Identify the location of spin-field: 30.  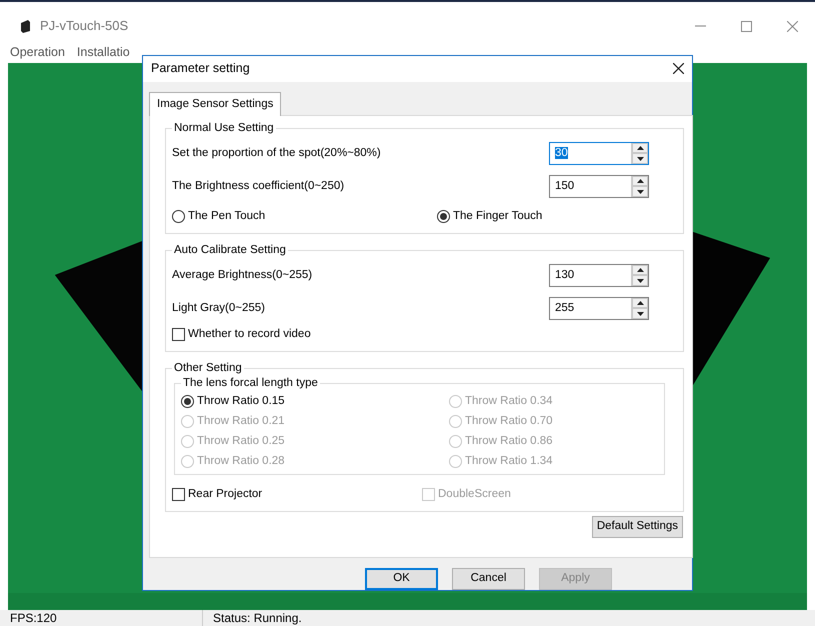
(599, 153).